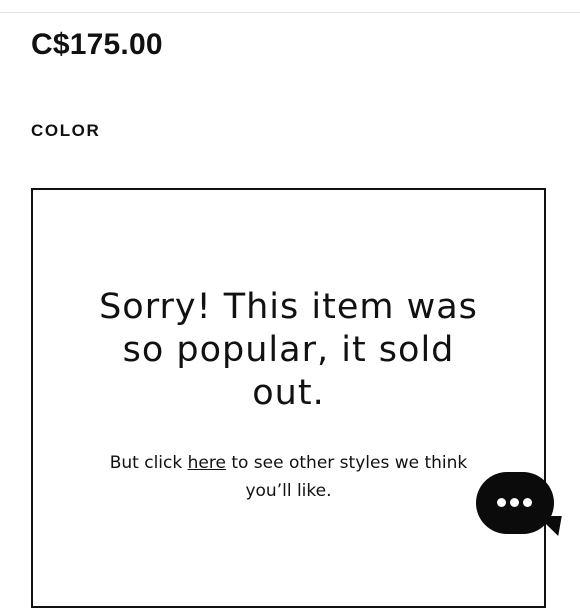 The width and height of the screenshot is (580, 608). Describe the element at coordinates (288, 393) in the screenshot. I see `sold-out-heading-line: out.` at that location.